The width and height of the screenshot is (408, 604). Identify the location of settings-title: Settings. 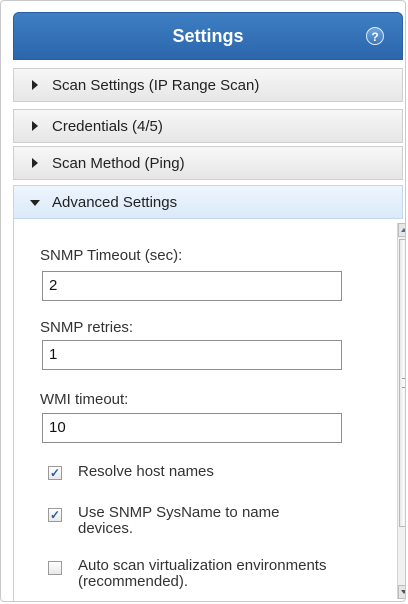
(208, 36).